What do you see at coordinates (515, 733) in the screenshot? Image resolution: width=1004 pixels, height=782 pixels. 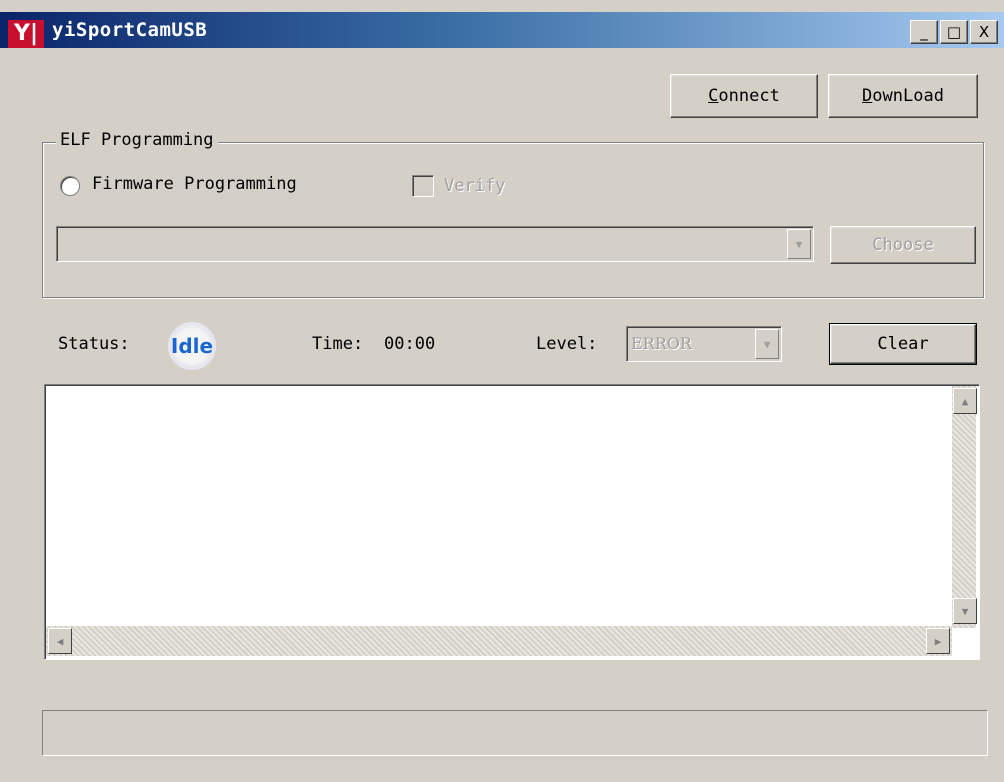 I see `status-bar` at bounding box center [515, 733].